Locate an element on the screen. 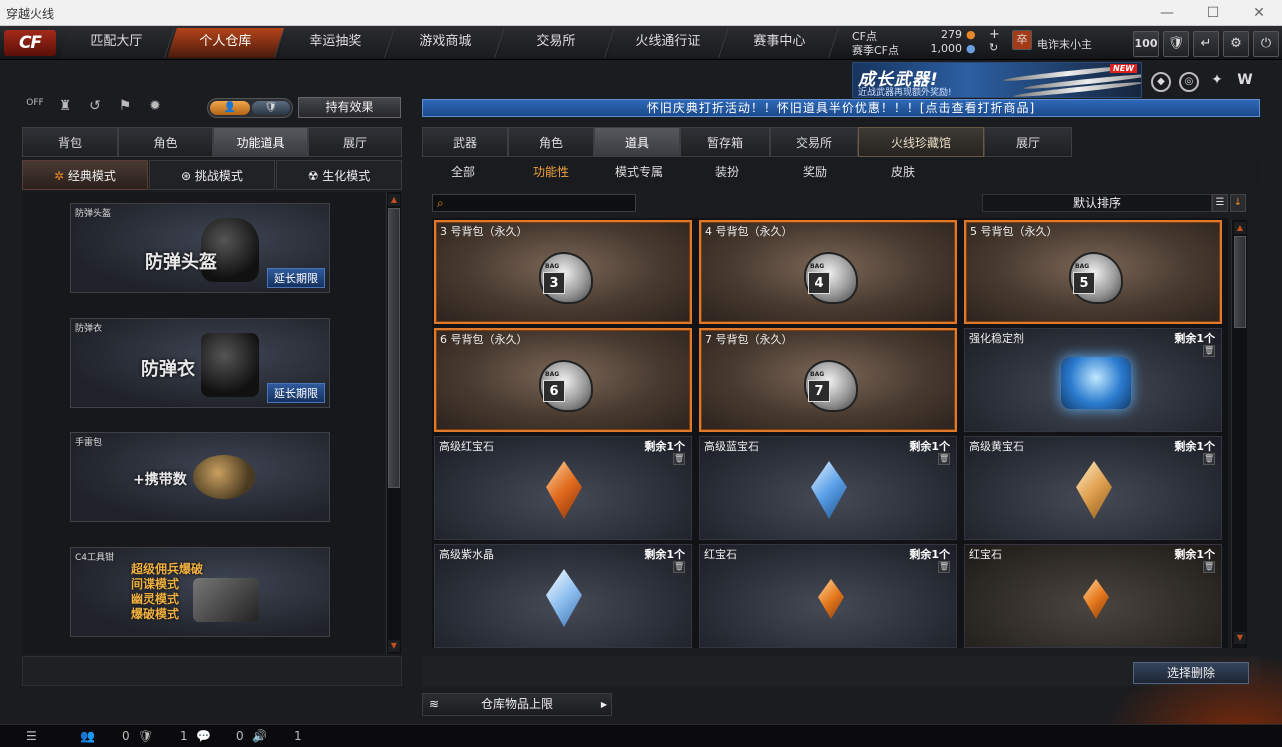 This screenshot has height=747, width=1282. subtab-outfit: 装扮 is located at coordinates (727, 173).